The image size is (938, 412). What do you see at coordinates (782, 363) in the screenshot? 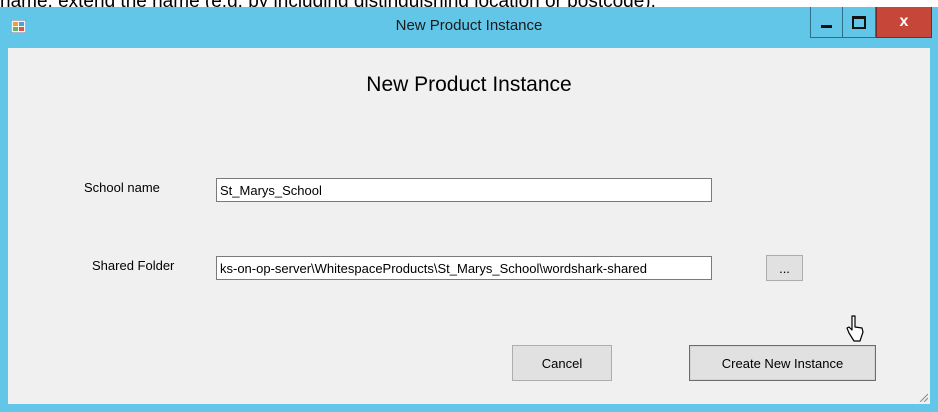
I see `create-new-instance-button: Create New Instance` at bounding box center [782, 363].